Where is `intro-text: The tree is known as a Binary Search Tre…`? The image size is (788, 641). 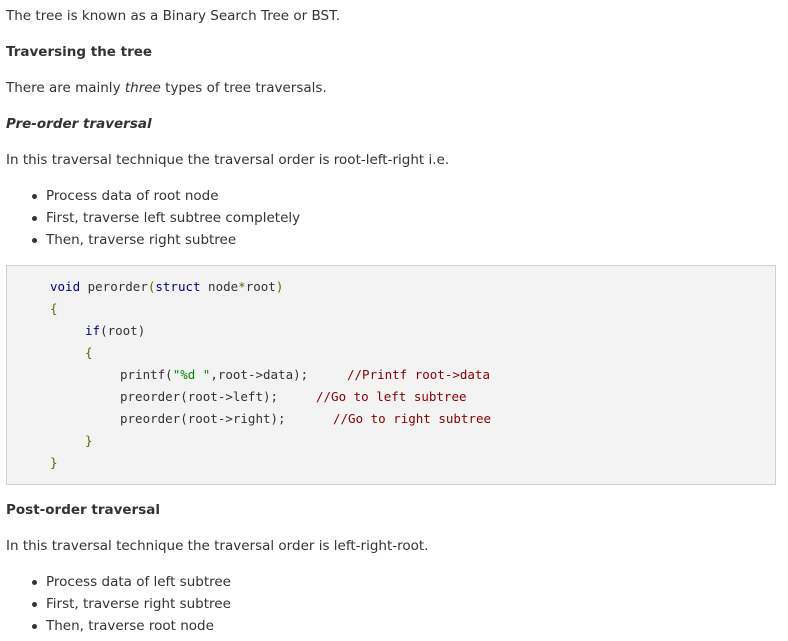
intro-text: The tree is known as a Binary Search Tre… is located at coordinates (173, 16).